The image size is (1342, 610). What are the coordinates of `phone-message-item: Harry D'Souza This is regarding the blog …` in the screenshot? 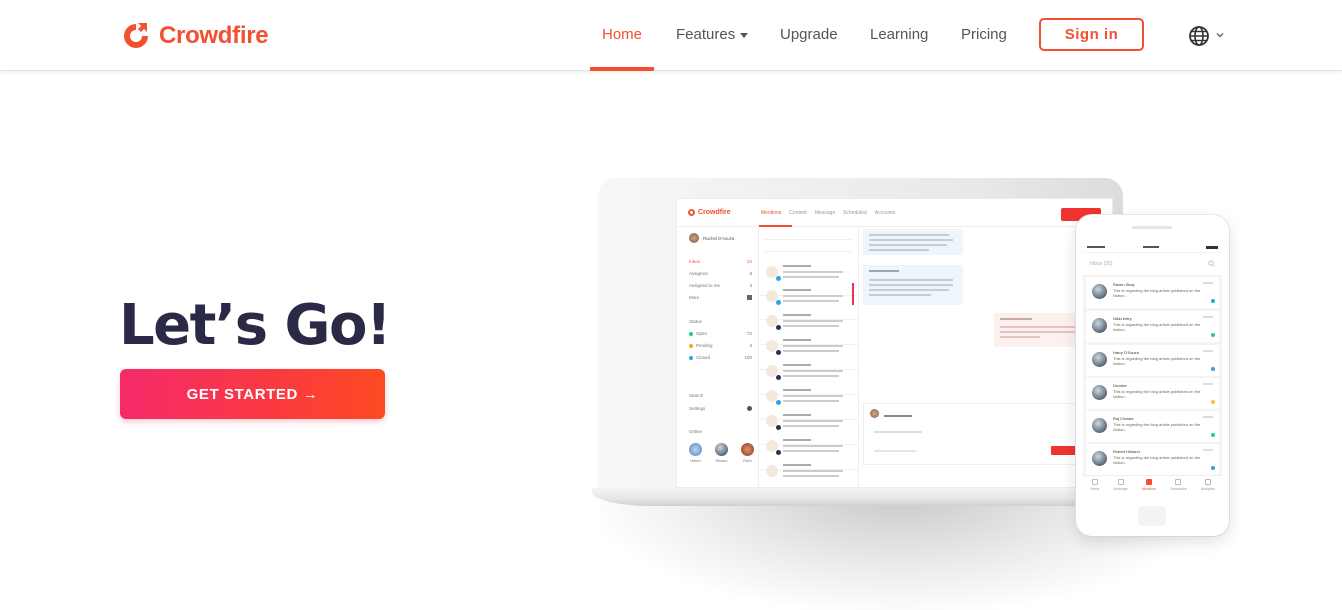 It's located at (1152, 360).